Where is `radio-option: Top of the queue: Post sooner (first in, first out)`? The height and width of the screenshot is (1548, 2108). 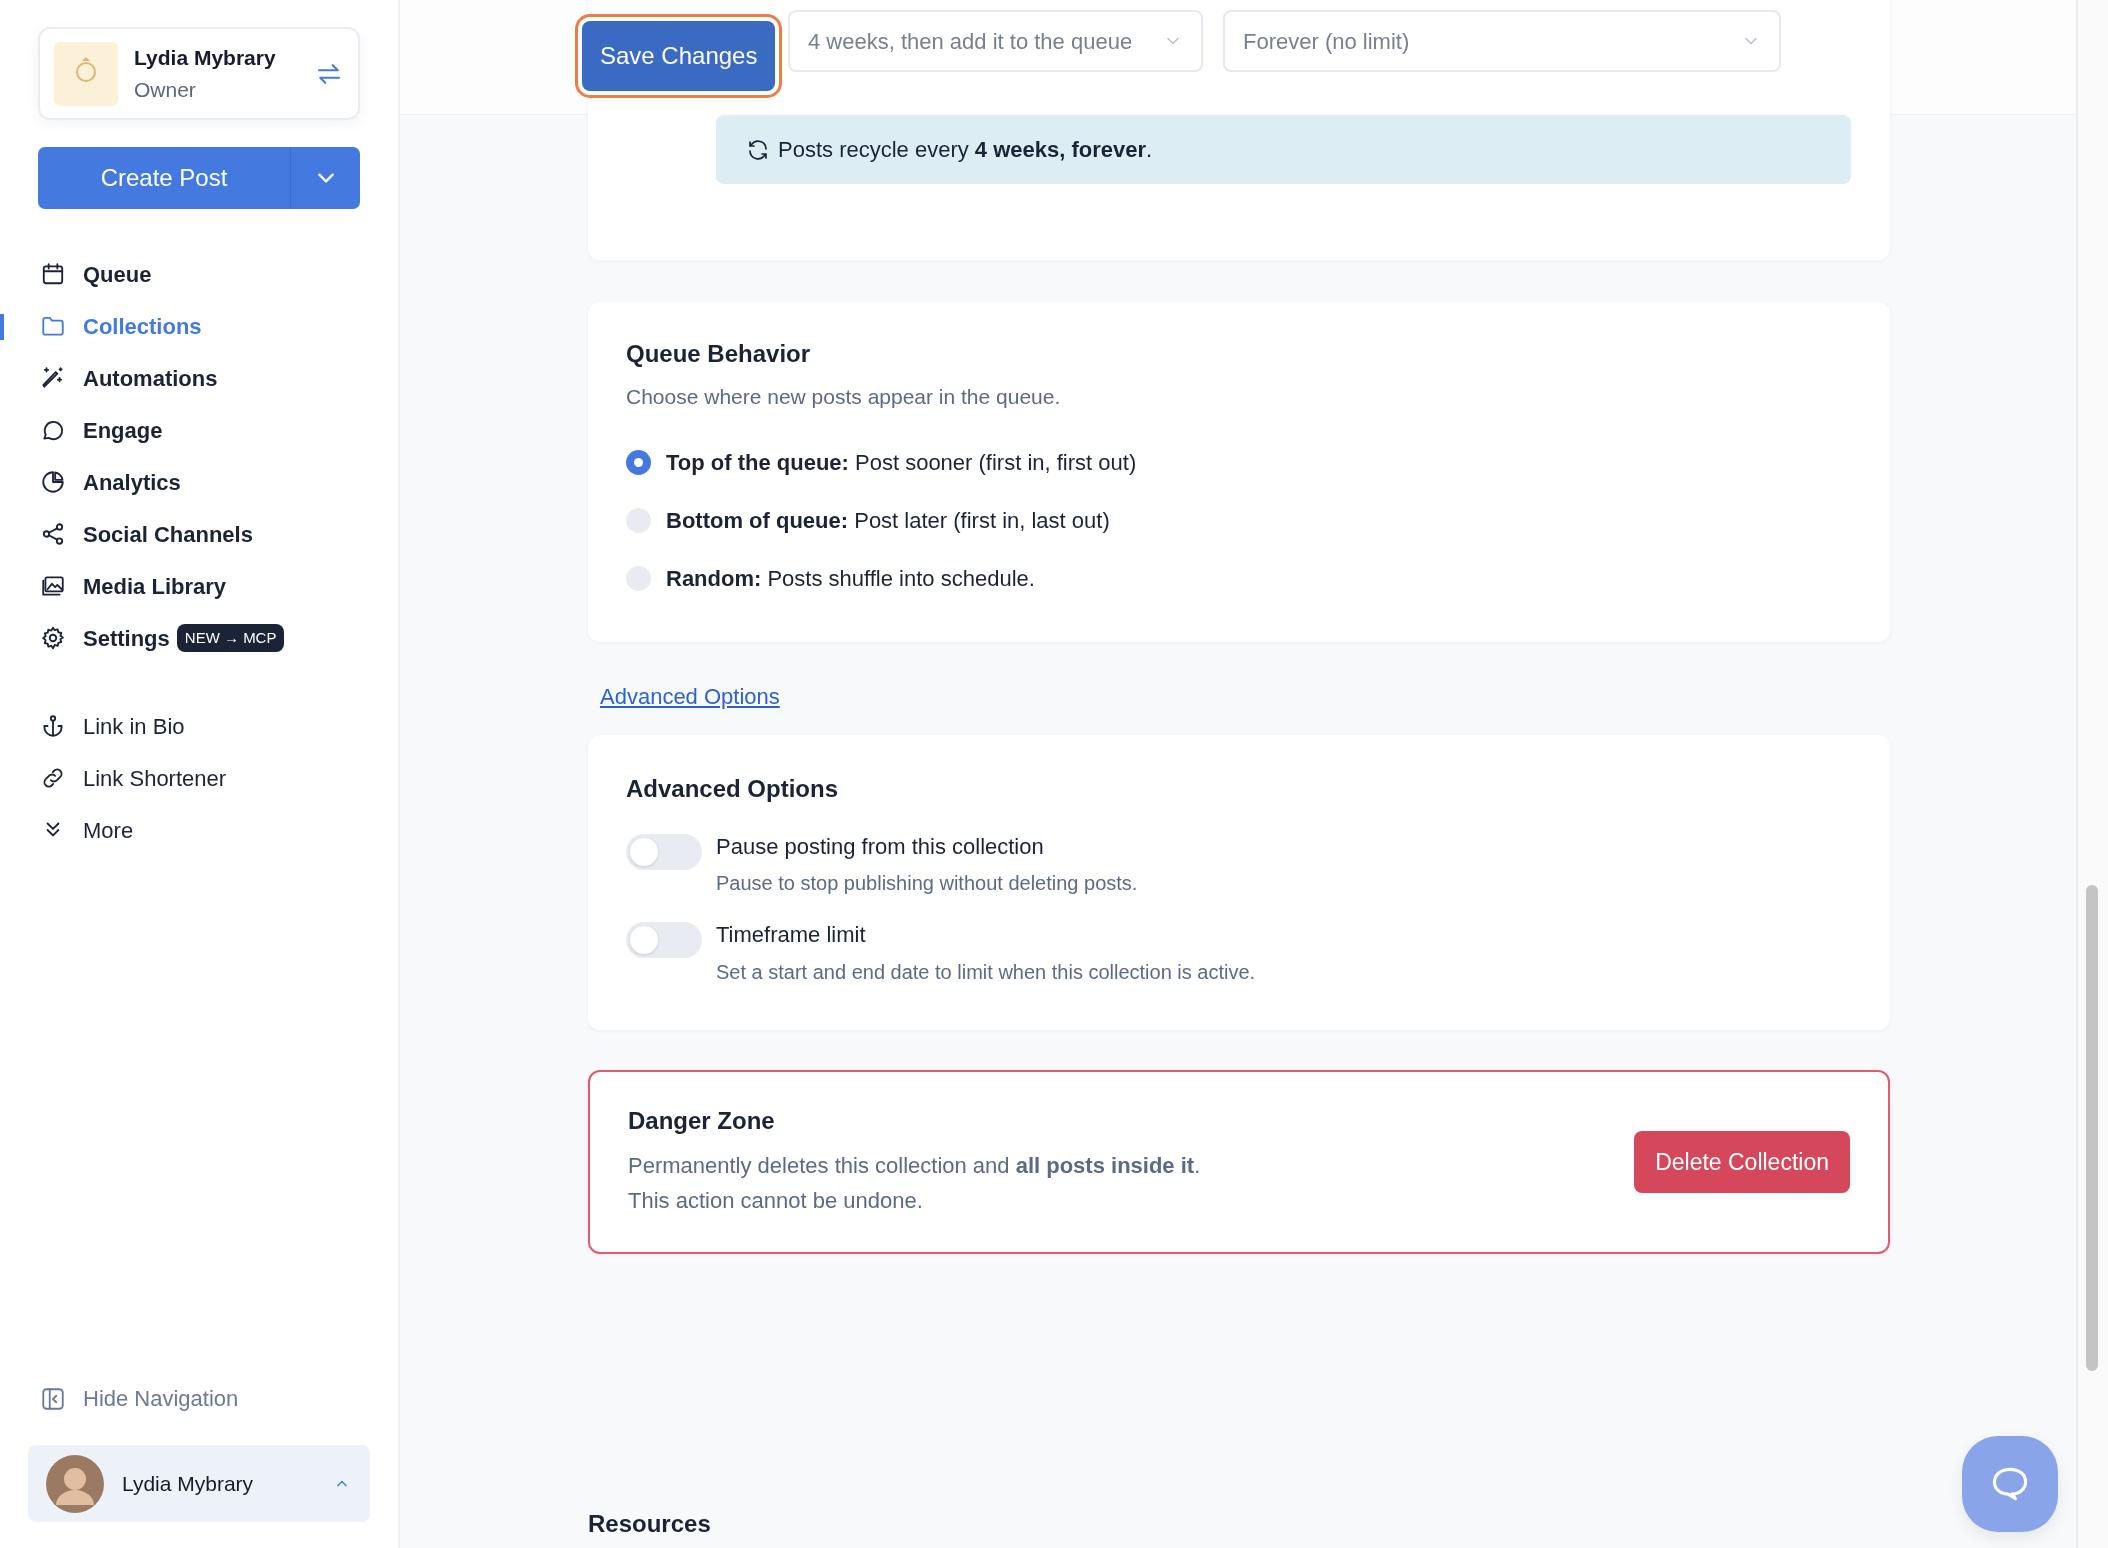
radio-option: Top of the queue: Post sooner (first in, first out) is located at coordinates (1239, 463).